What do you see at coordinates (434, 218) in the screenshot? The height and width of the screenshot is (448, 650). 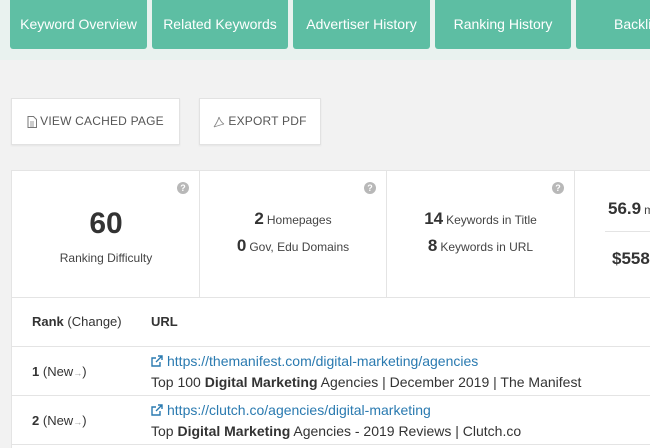 I see `keywords-title-value: 14` at bounding box center [434, 218].